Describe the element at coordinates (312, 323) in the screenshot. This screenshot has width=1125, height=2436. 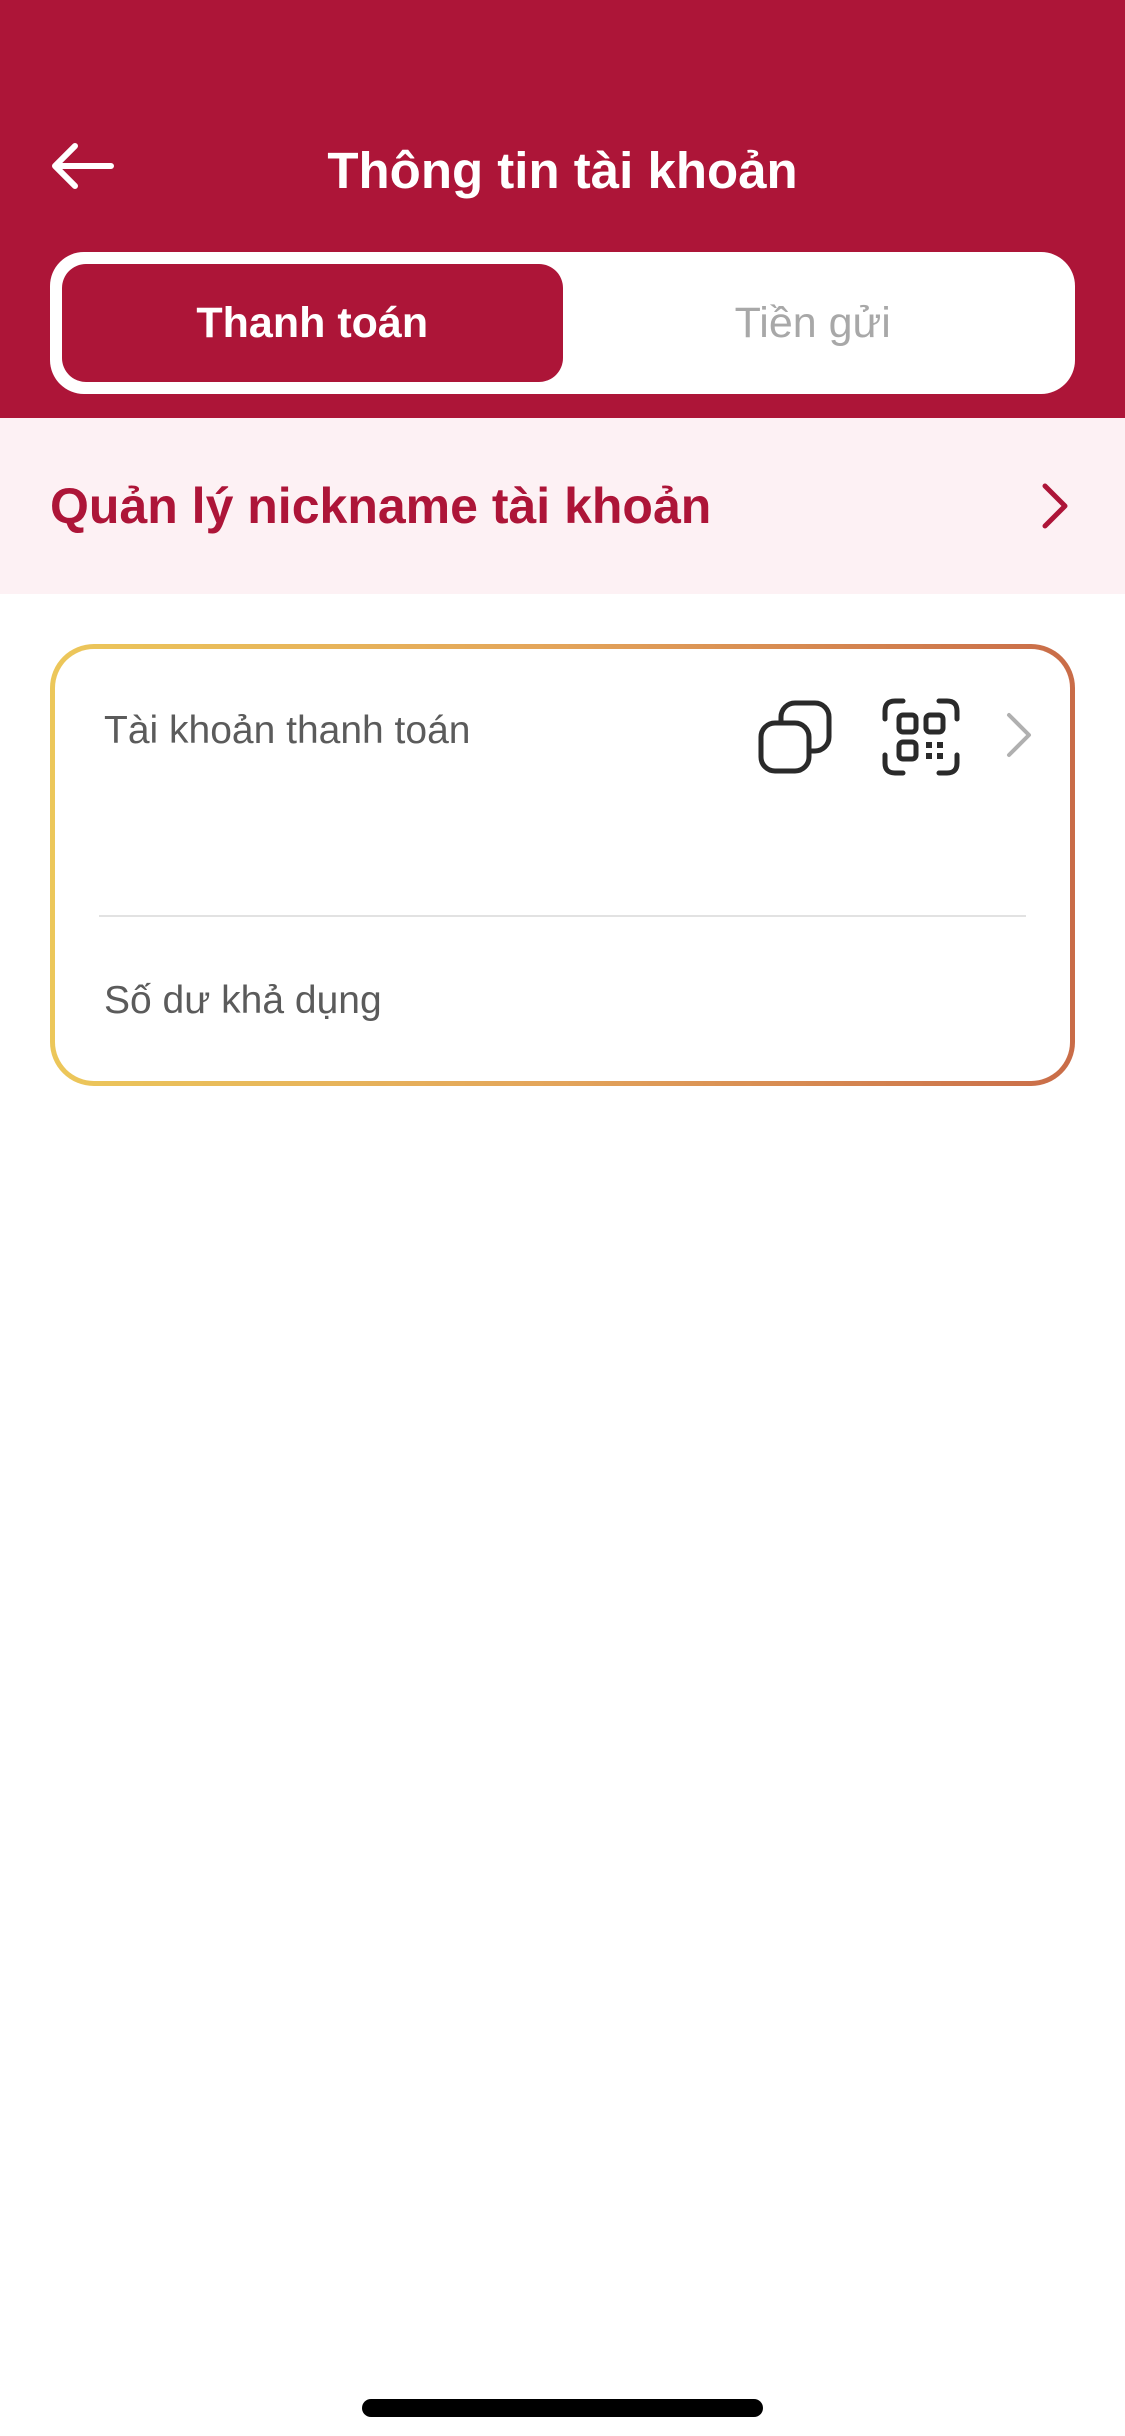
I see `tab-thanh-toan: Thanh toán` at that location.